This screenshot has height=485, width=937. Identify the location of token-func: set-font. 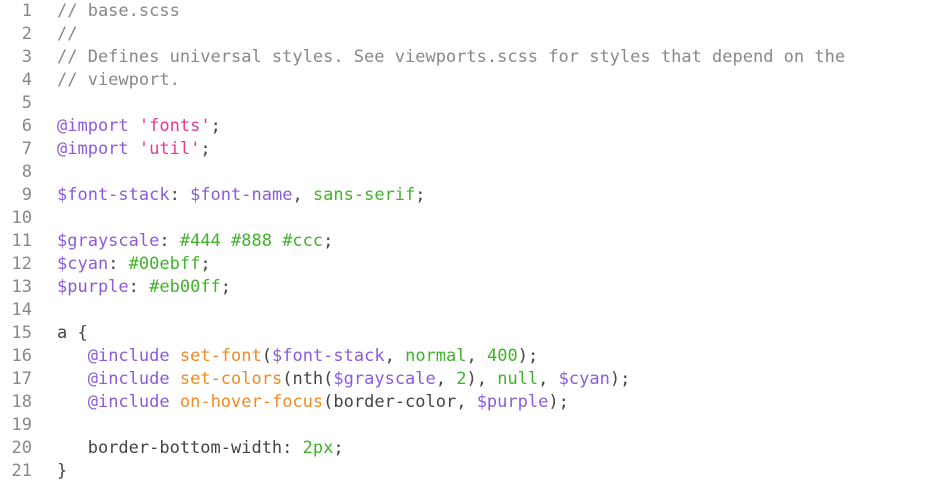
(220, 356).